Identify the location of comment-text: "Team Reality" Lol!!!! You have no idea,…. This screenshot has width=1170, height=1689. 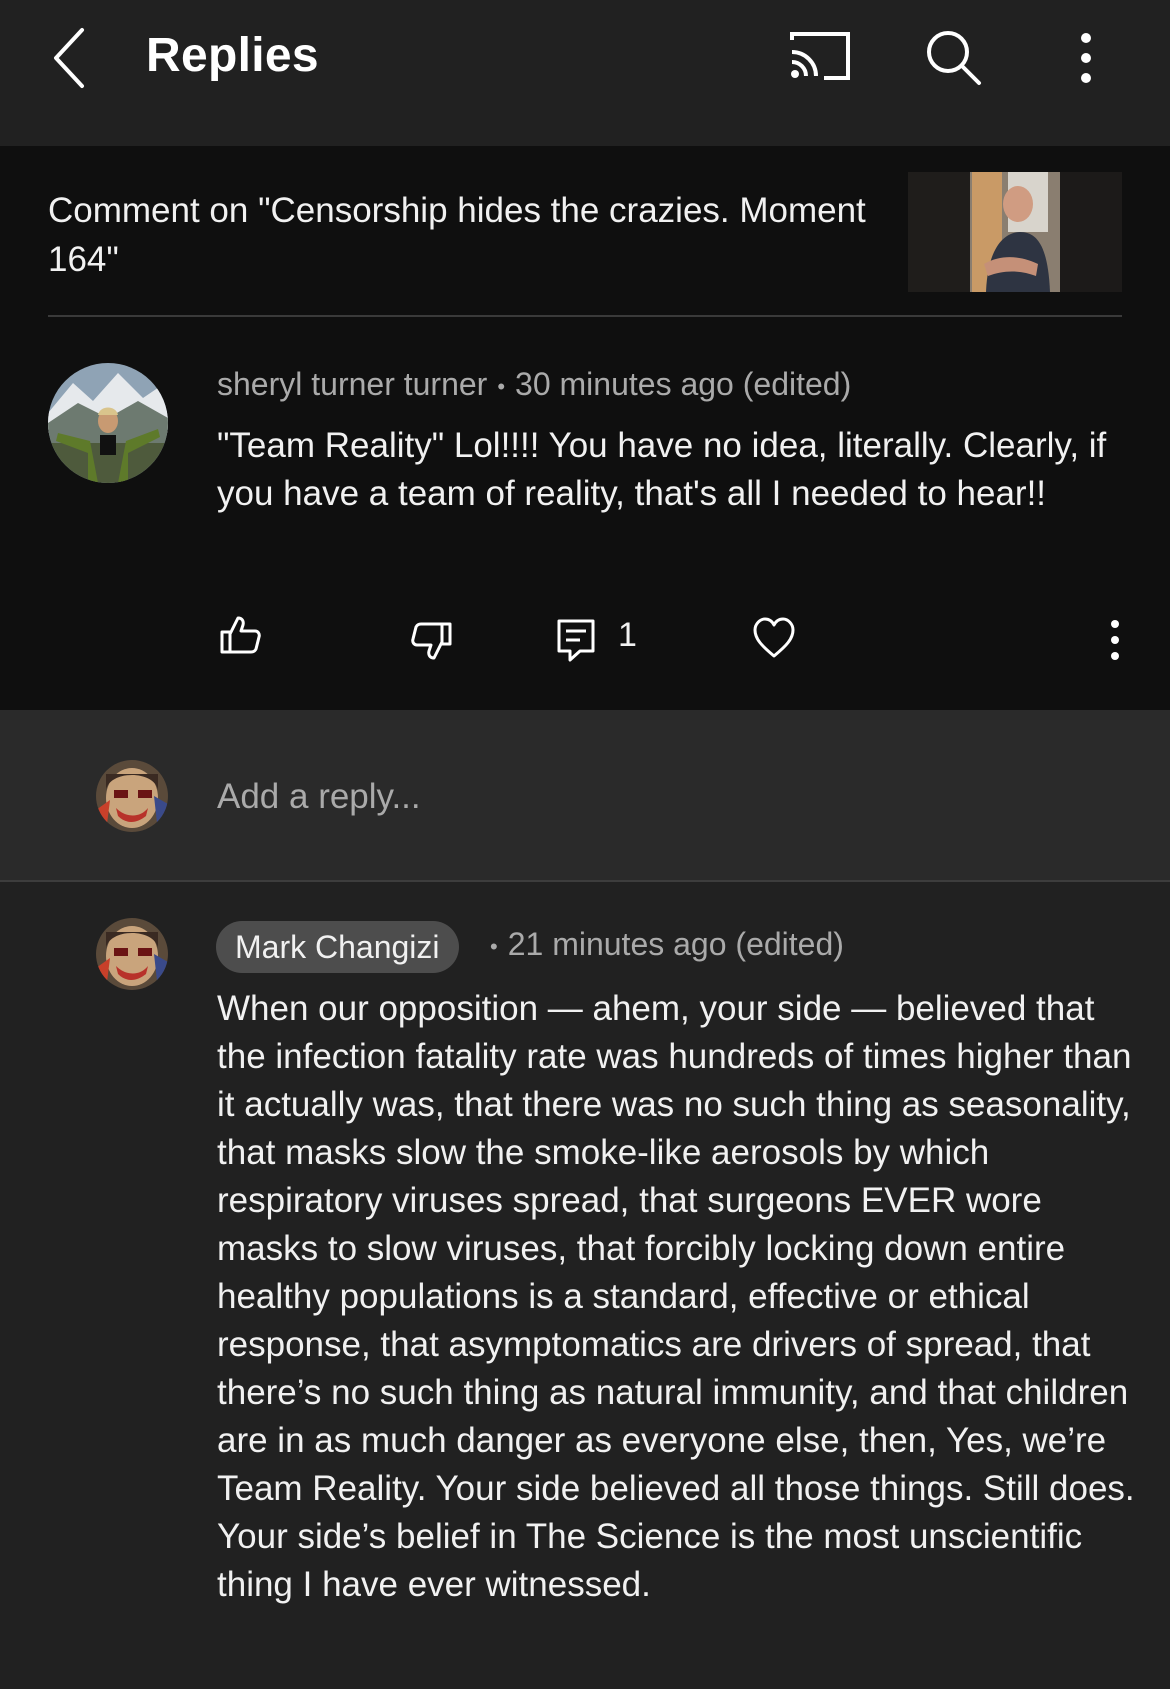
(662, 469).